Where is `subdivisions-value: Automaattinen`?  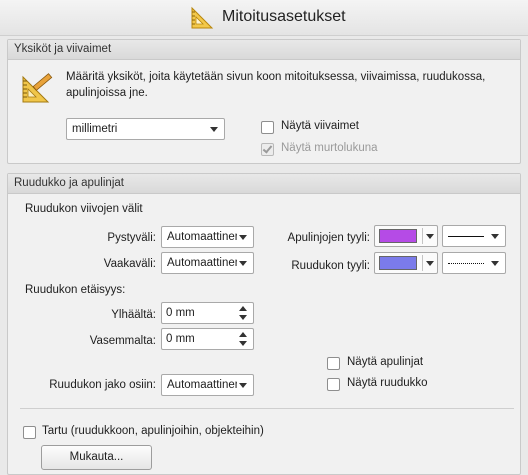 subdivisions-value: Automaattinen is located at coordinates (202, 385).